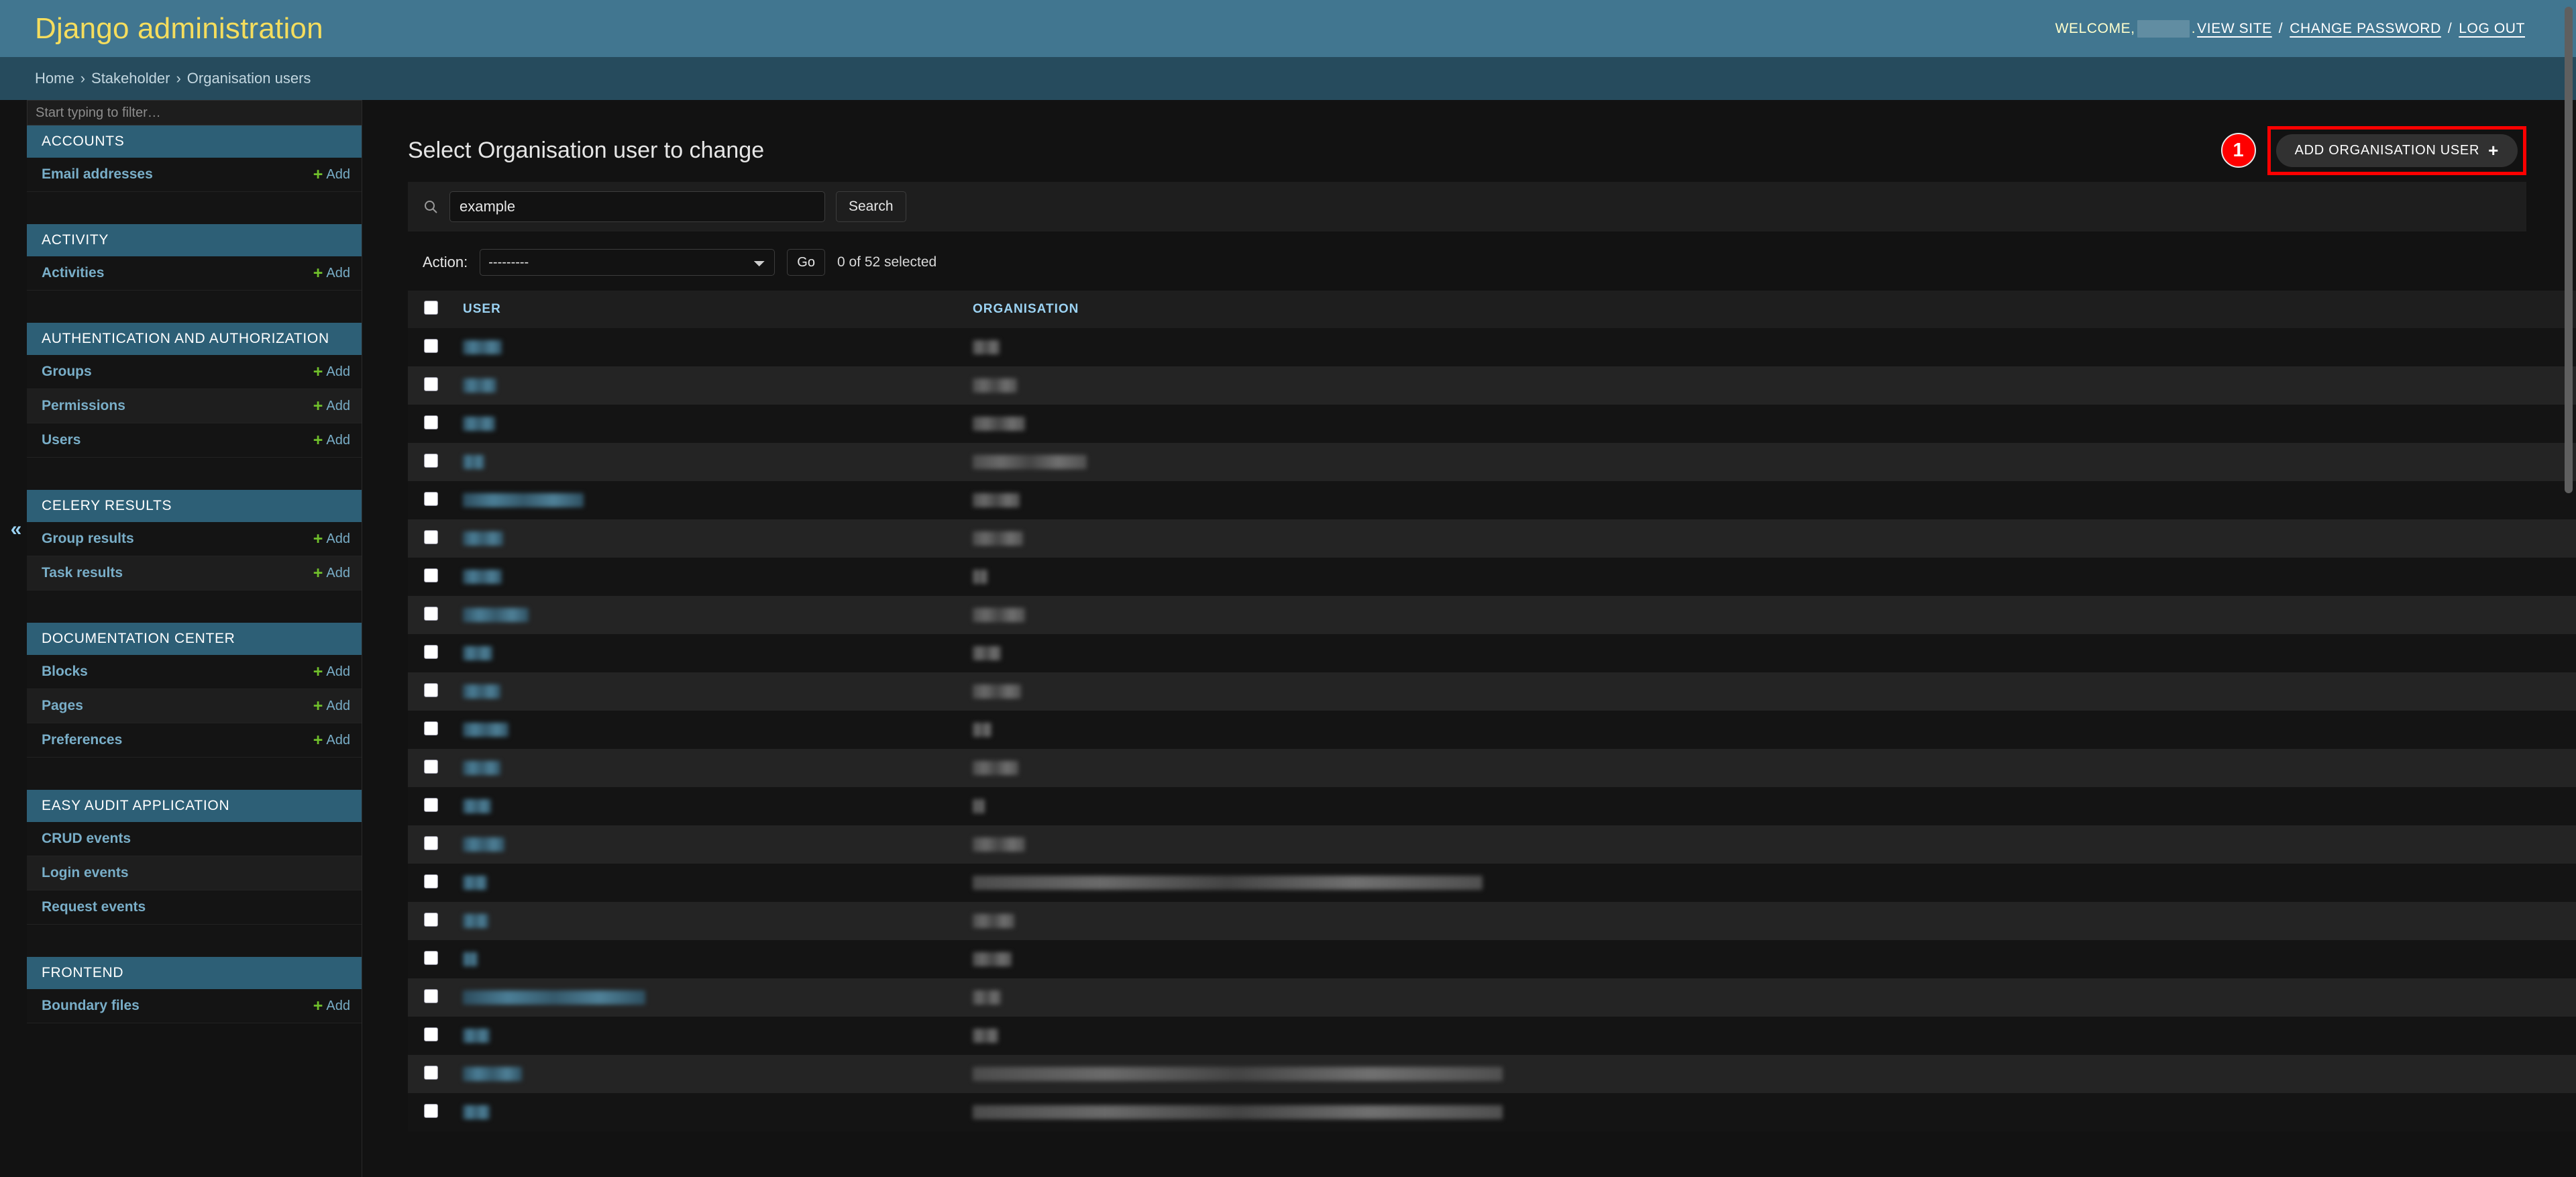 The image size is (2576, 1177). What do you see at coordinates (627, 262) in the screenshot?
I see `action-select: ---------` at bounding box center [627, 262].